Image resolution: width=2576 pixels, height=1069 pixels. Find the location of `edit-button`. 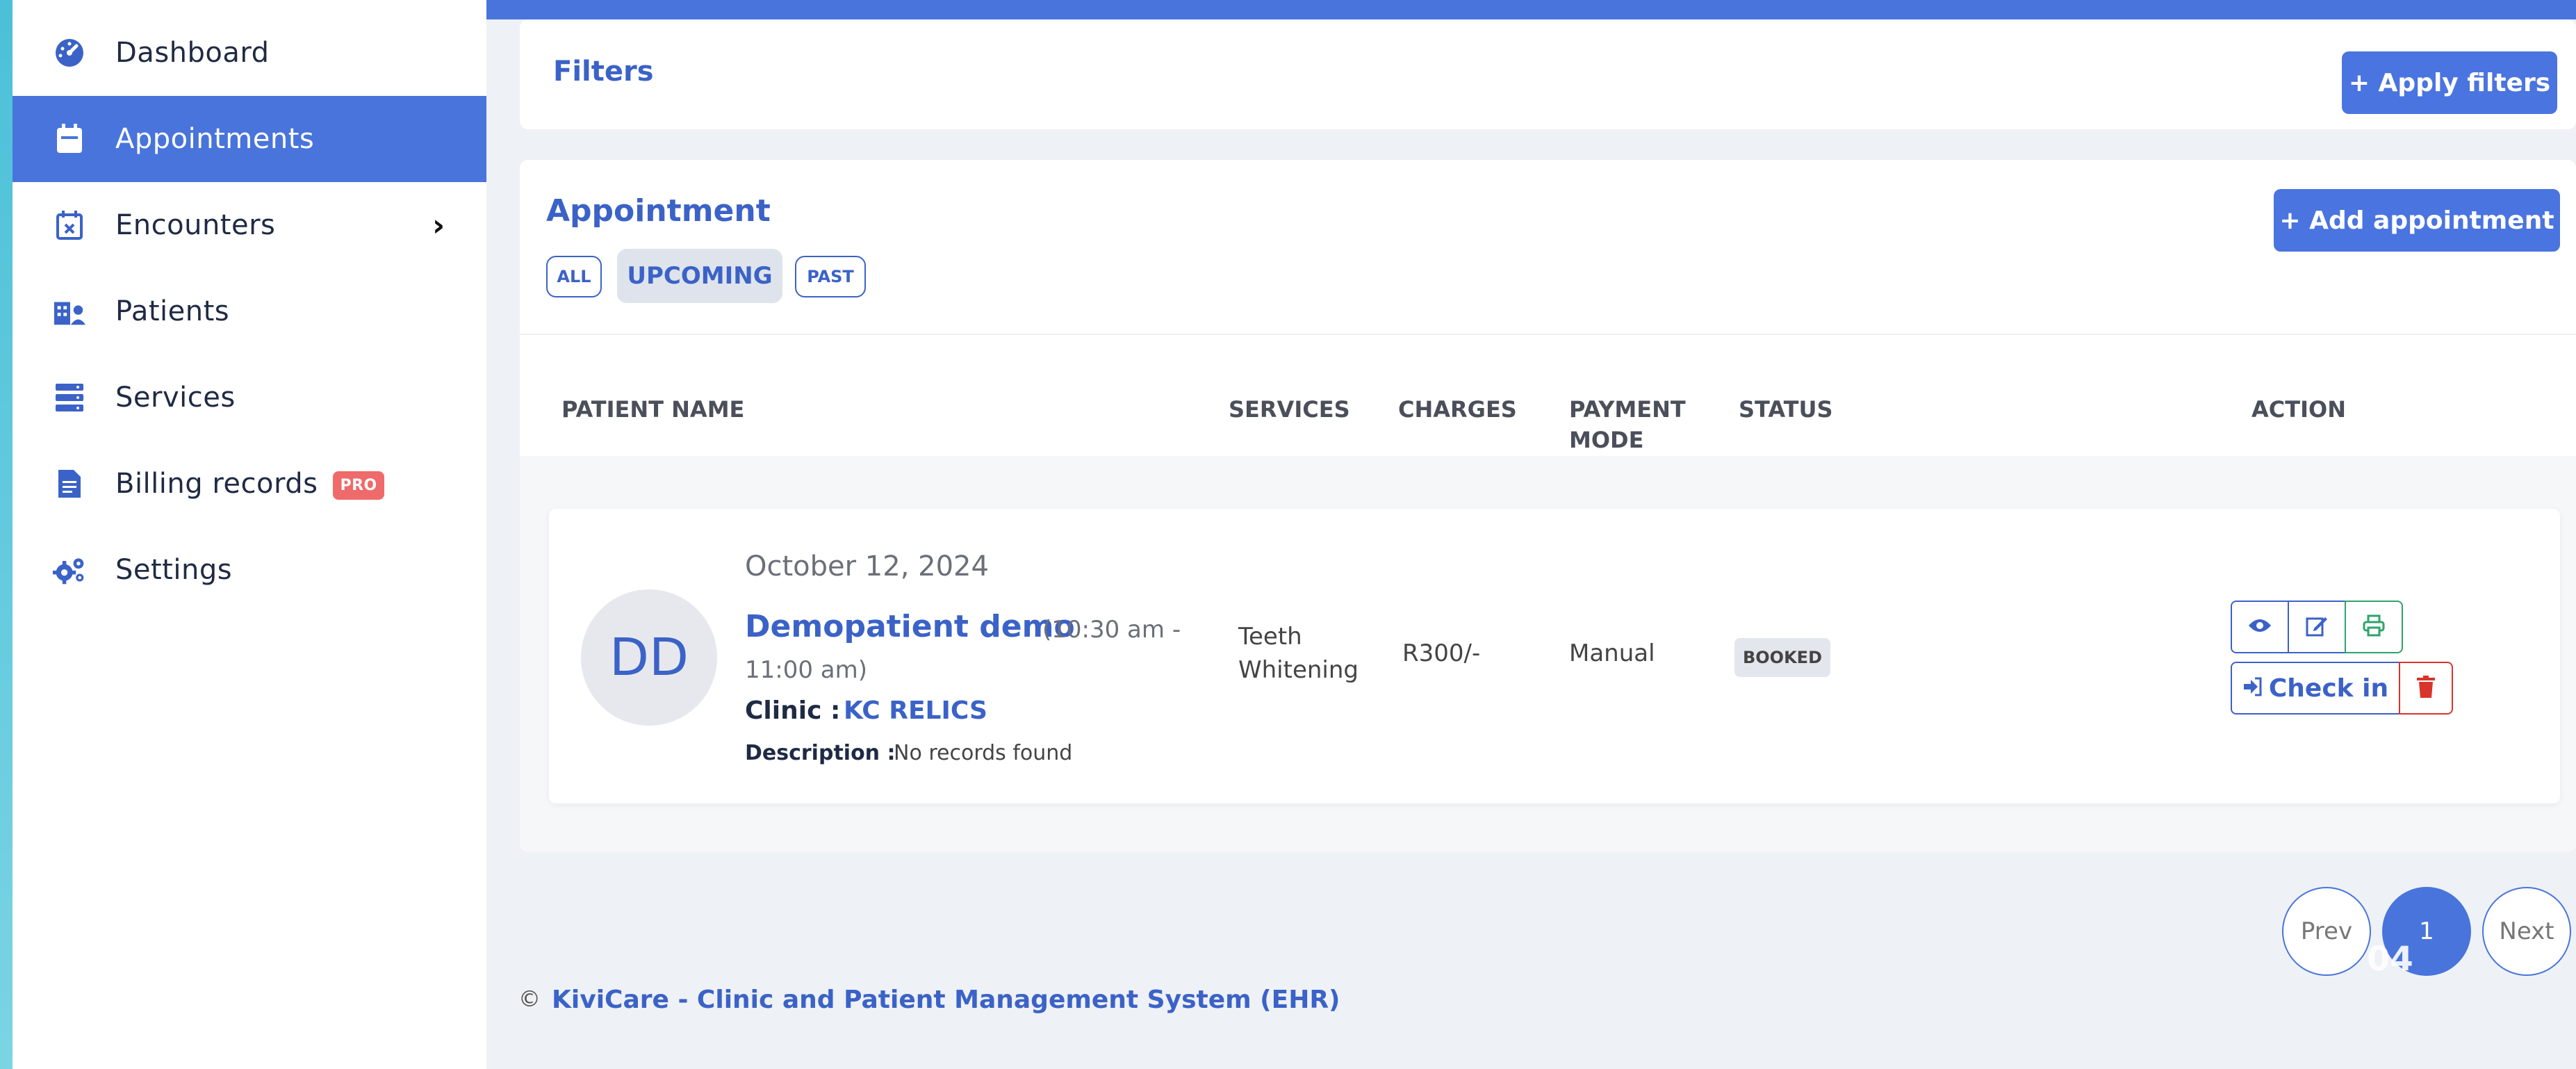

edit-button is located at coordinates (2317, 627).